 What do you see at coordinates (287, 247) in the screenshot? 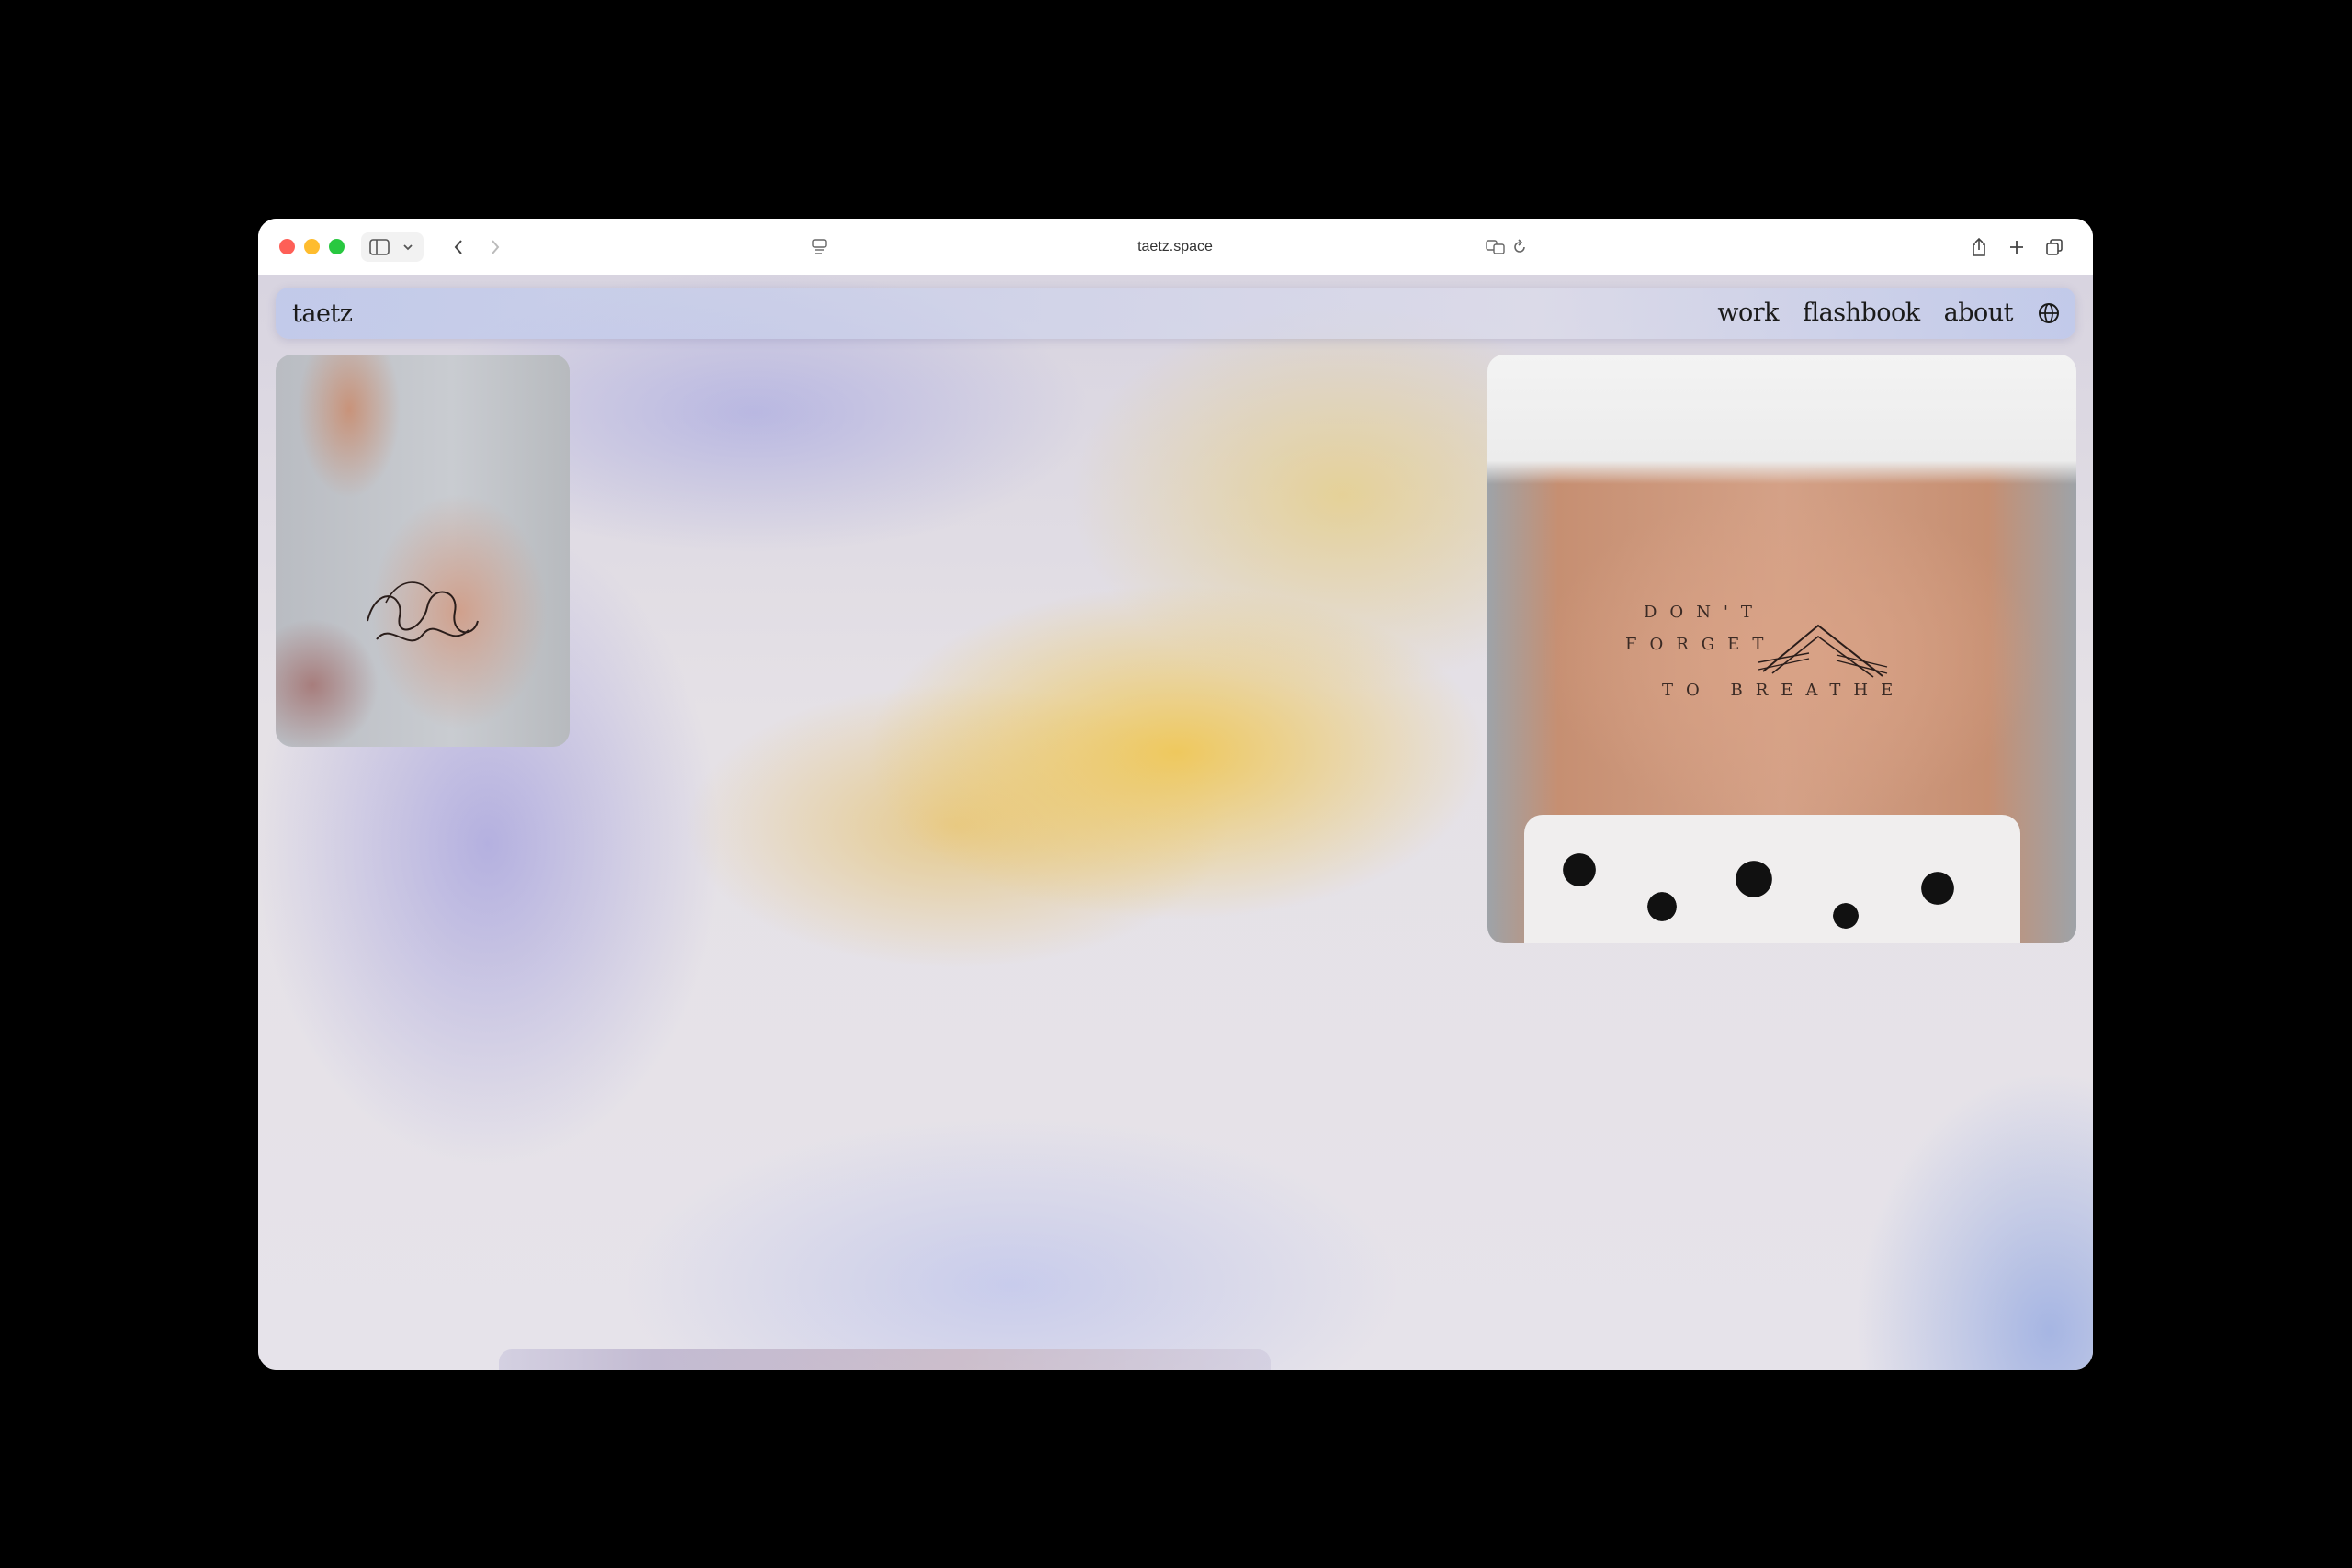
I see `close-window-button` at bounding box center [287, 247].